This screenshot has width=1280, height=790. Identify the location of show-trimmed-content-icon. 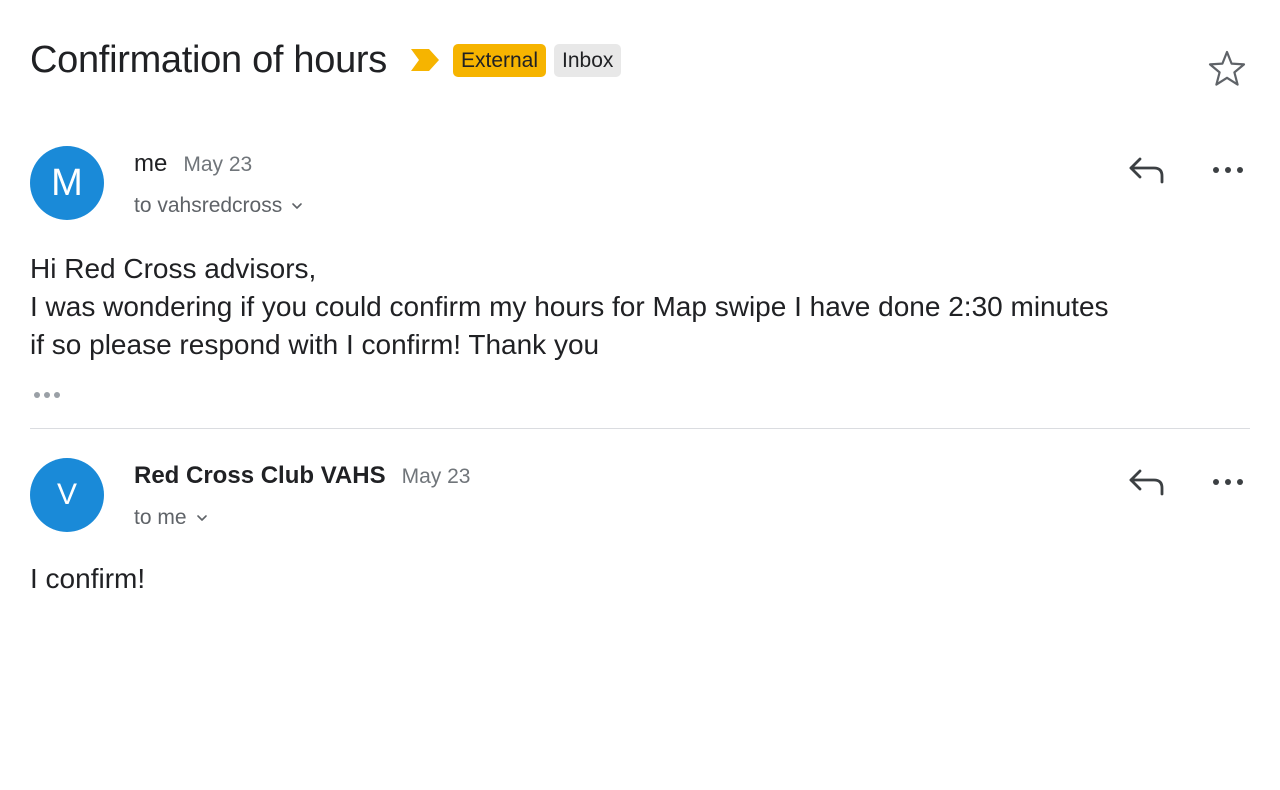
(50, 395).